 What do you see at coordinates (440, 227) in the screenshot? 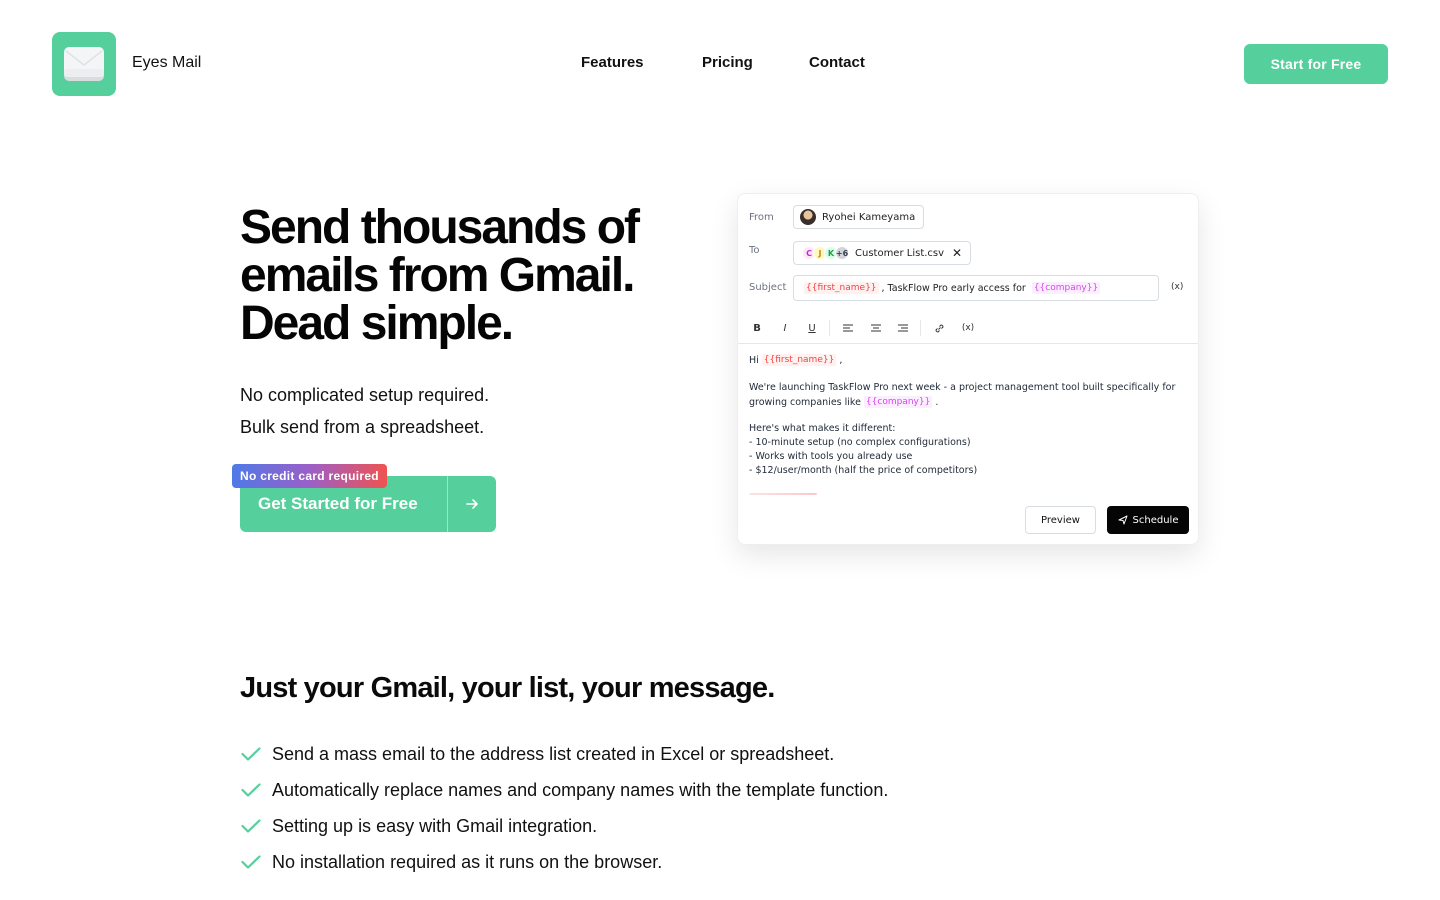
I see `hero-title-line: Send thousands of` at bounding box center [440, 227].